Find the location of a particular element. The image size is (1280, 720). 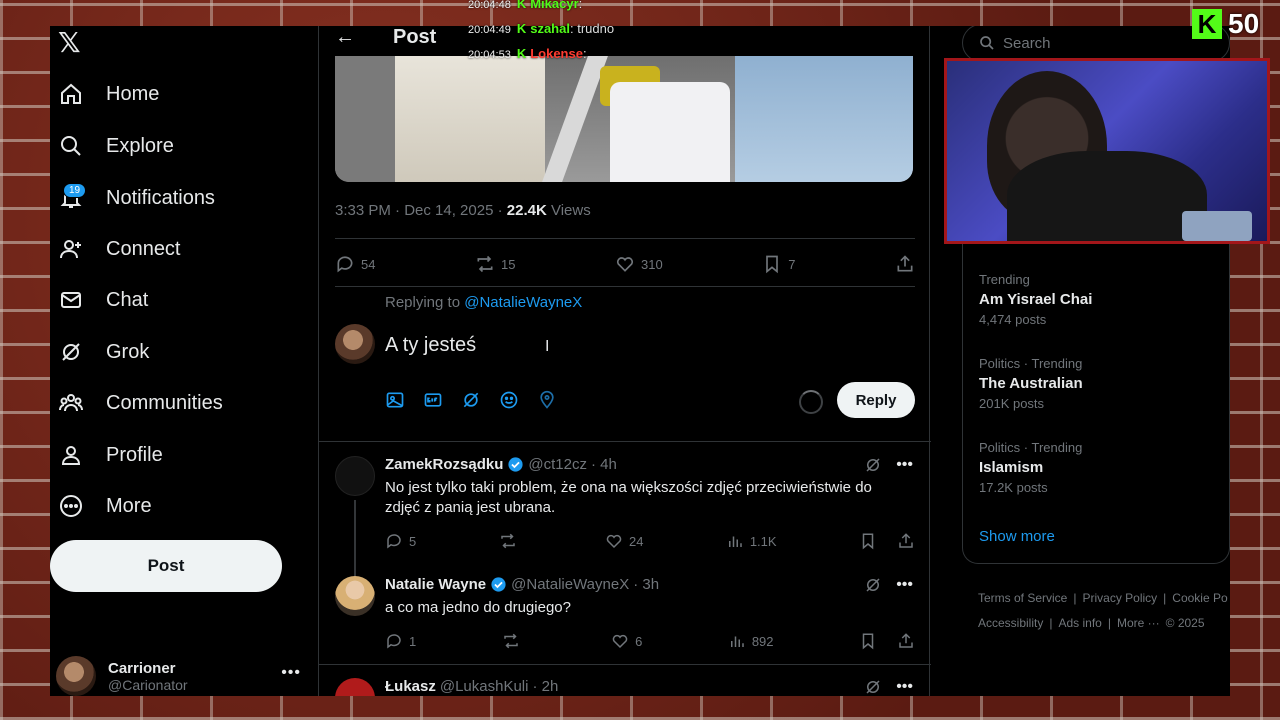

like-action: 310 is located at coordinates (639, 264).